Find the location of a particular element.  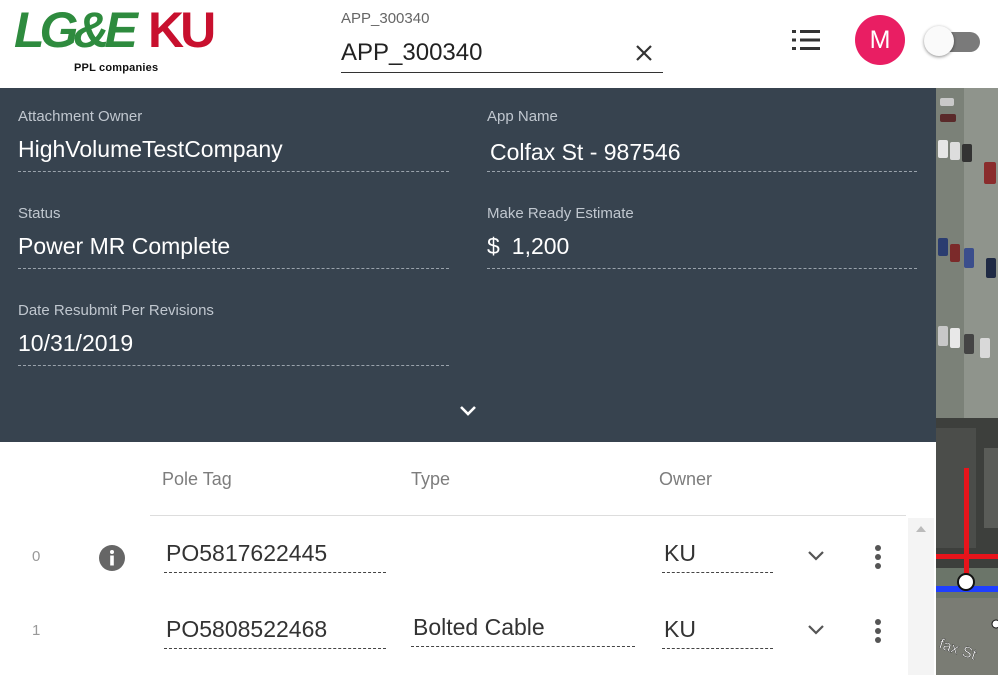

date-resubmit-value: 10/31/2019 is located at coordinates (76, 343).